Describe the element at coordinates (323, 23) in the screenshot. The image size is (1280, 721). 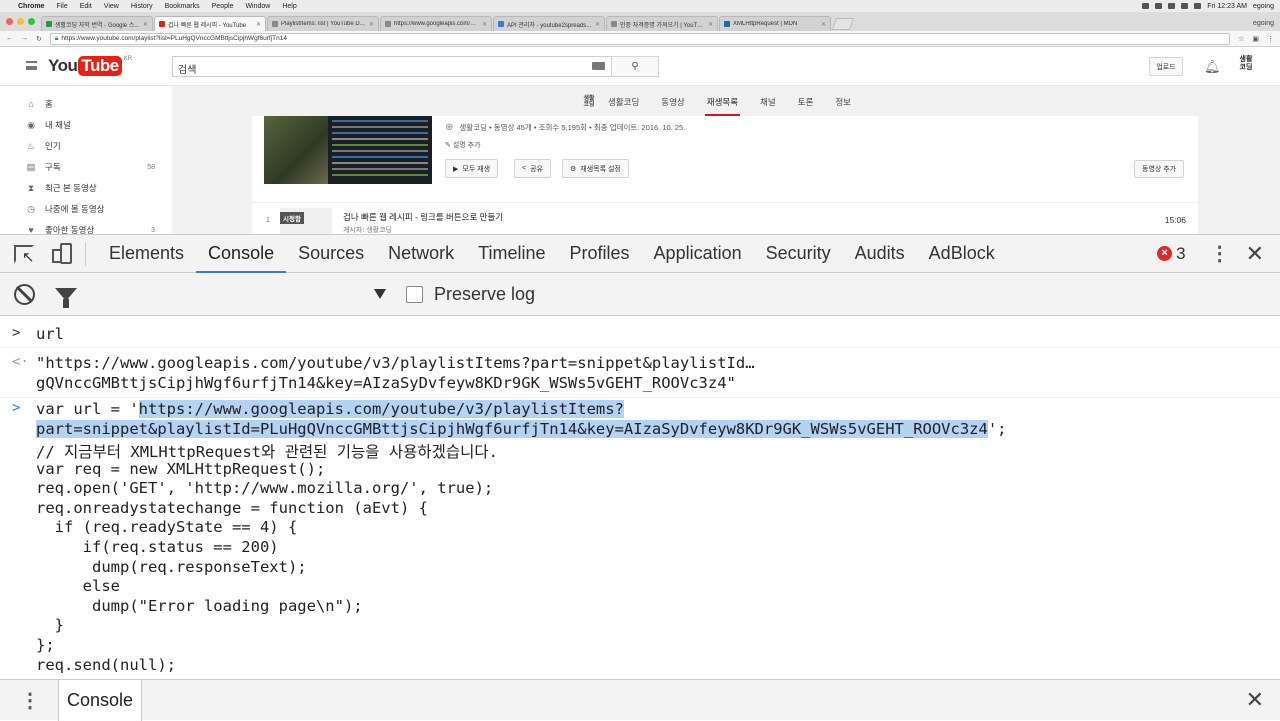
I see `browser-tab: PlaylistItems: list | YouTube D... ✕` at that location.